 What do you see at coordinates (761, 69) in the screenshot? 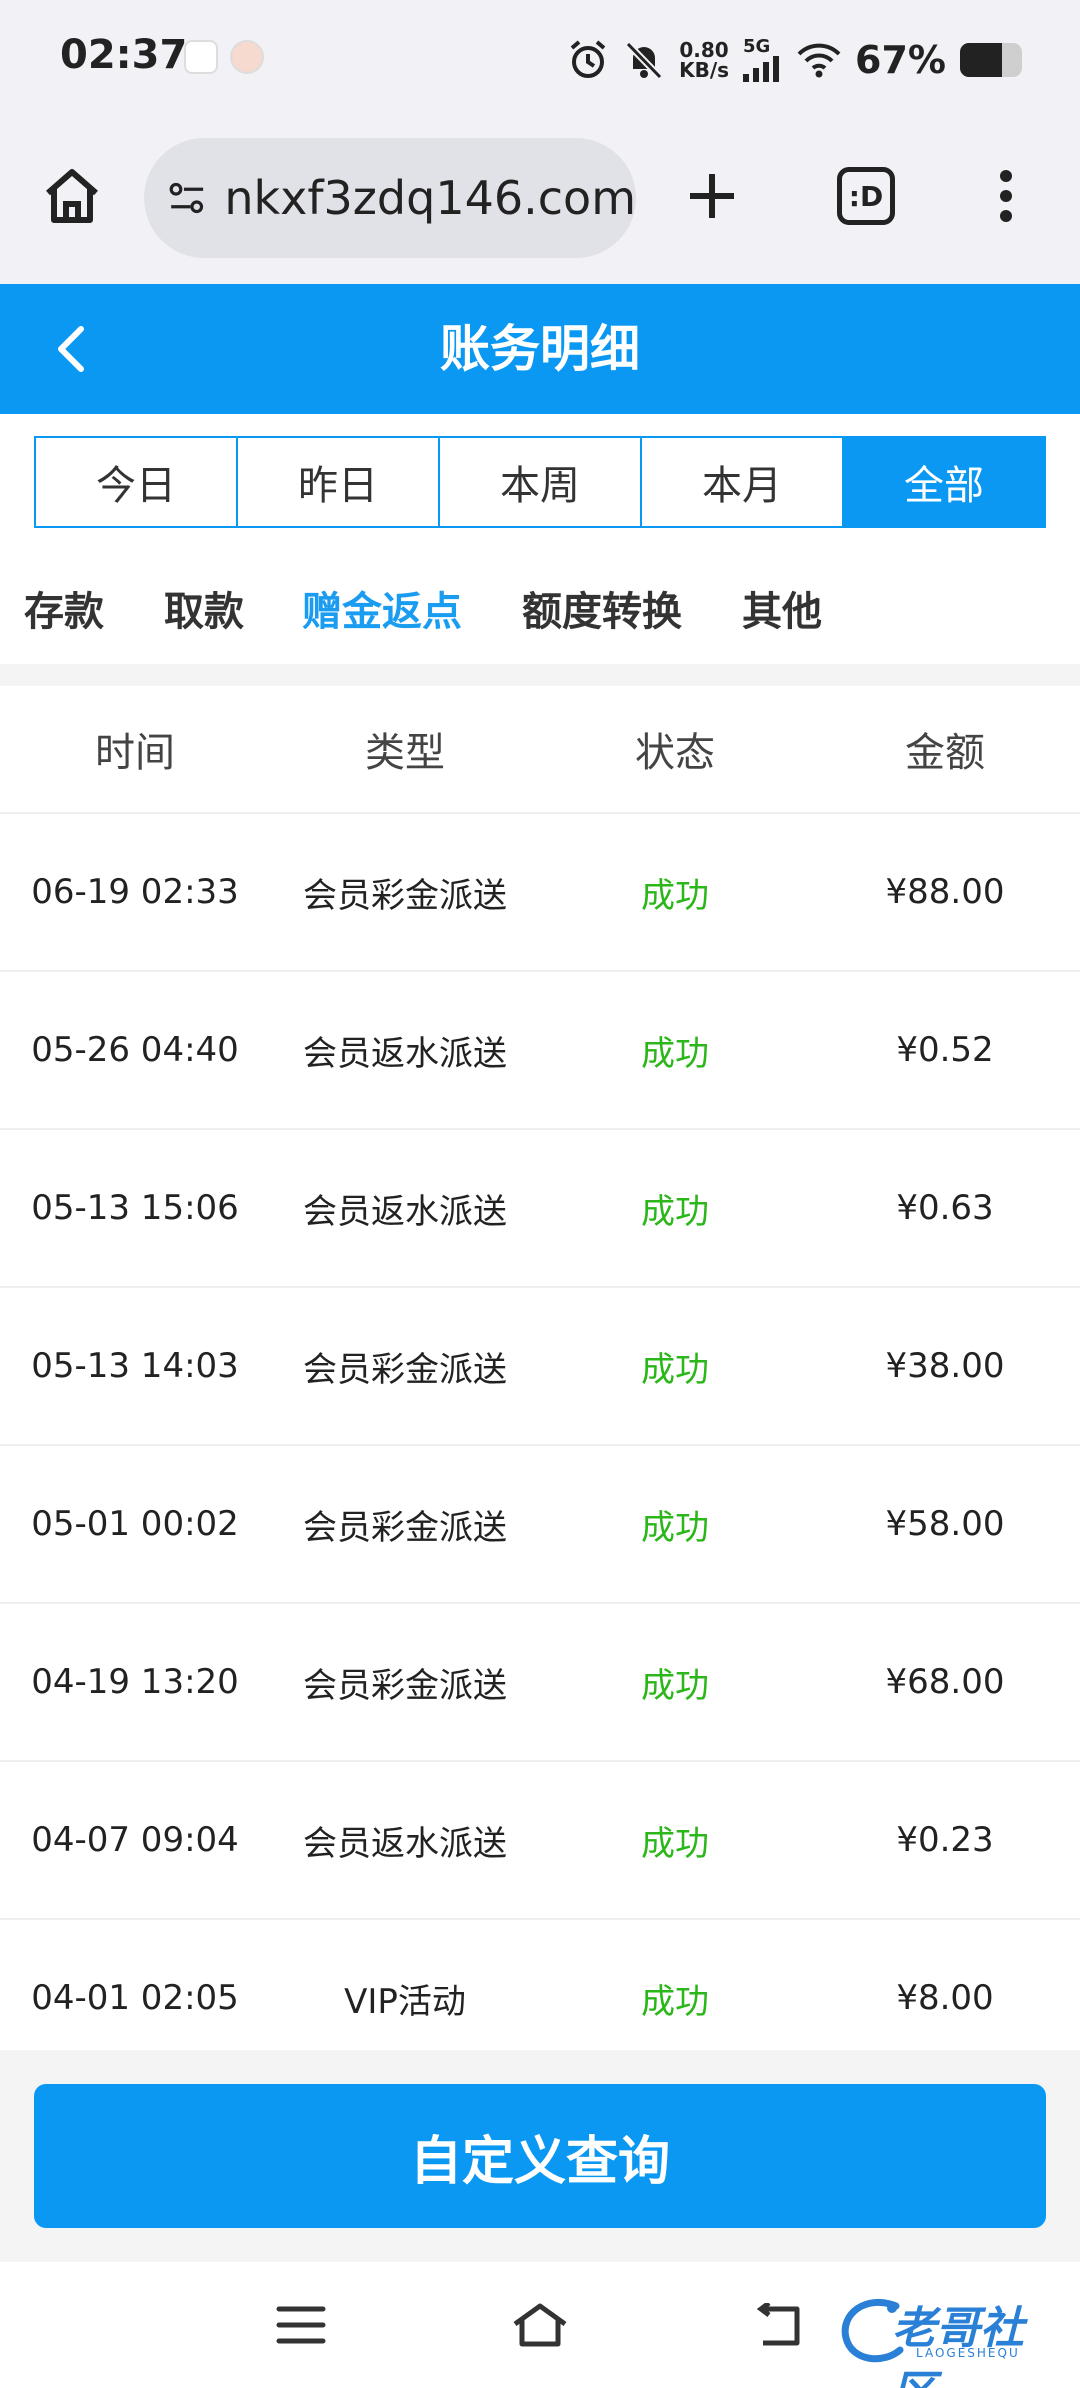
I see `signal-bars-icon` at bounding box center [761, 69].